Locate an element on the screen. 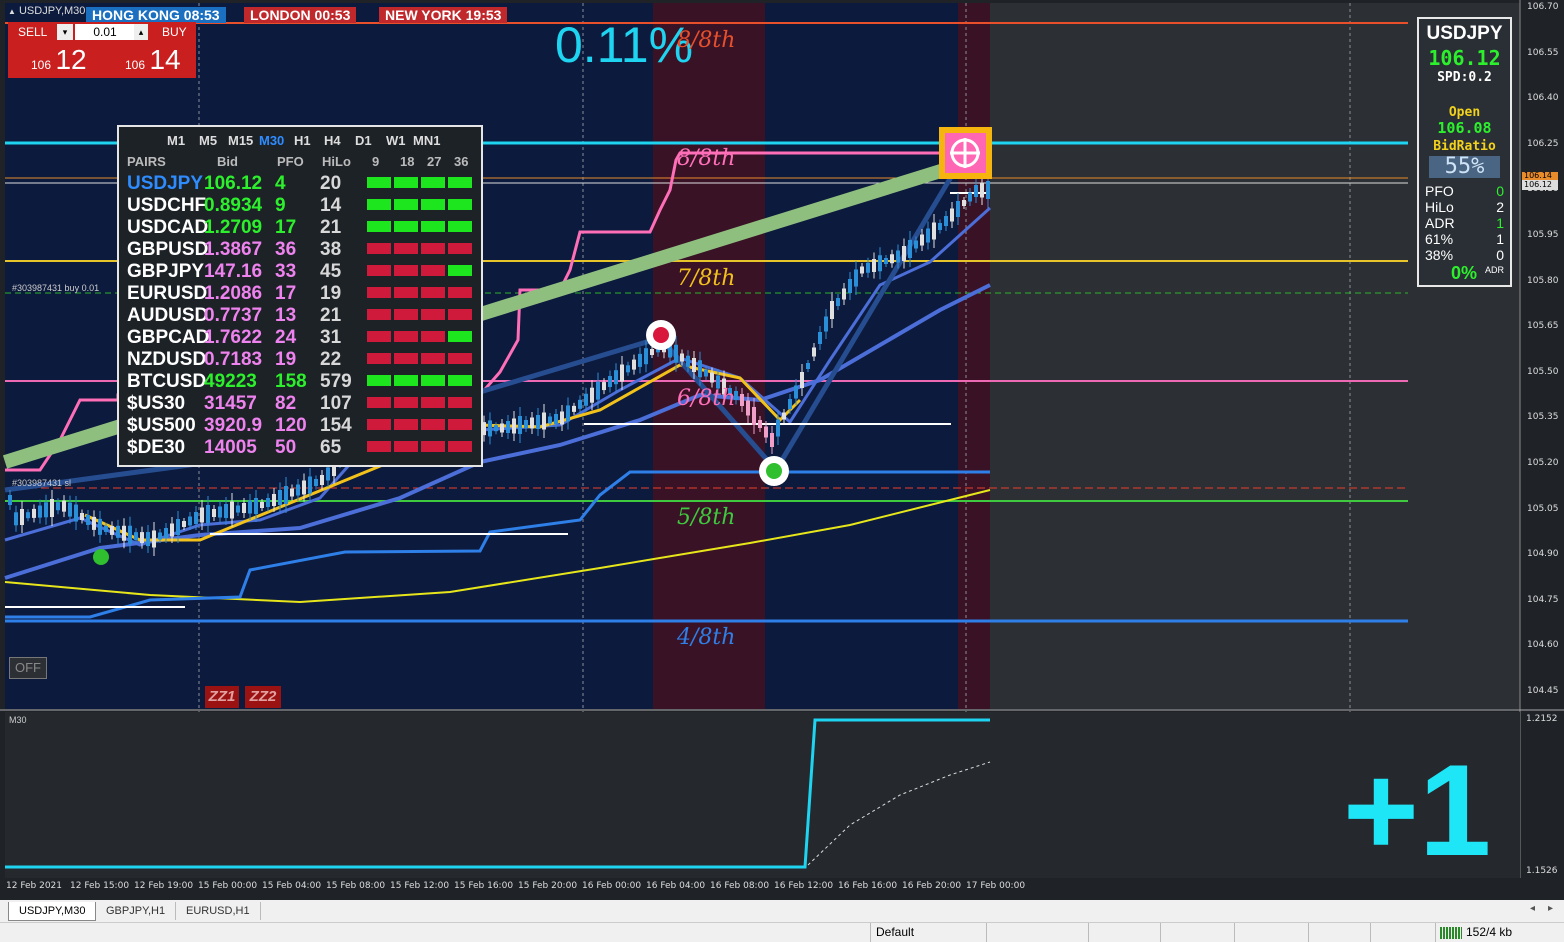 The width and height of the screenshot is (1564, 942). chart-symbol-label: ▲ USDJPY,M30 is located at coordinates (46, 11).